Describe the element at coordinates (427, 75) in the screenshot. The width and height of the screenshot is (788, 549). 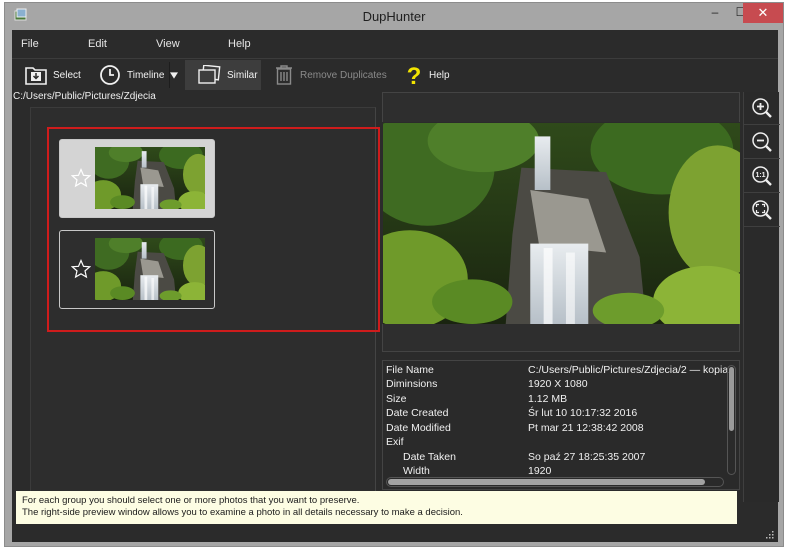
I see `help-button: ? Help` at that location.